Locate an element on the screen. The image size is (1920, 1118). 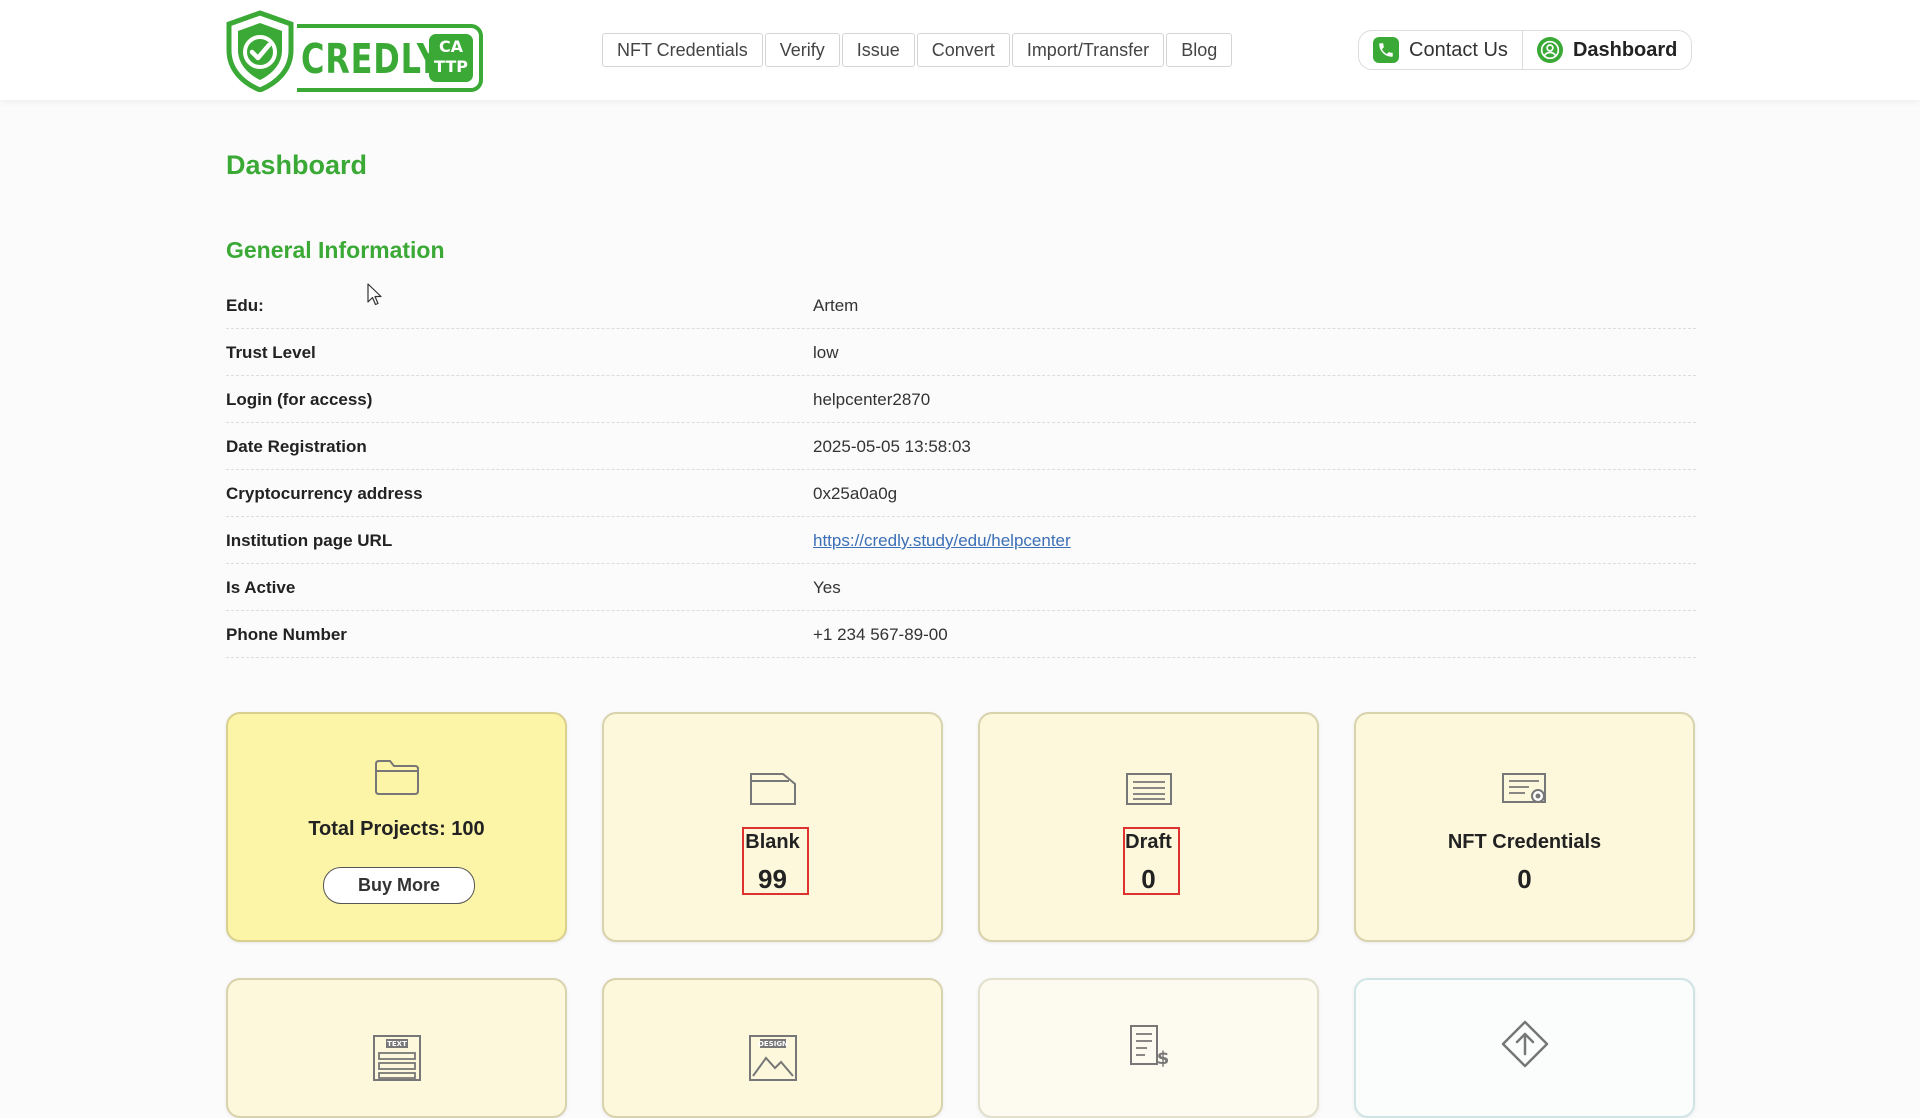
info-label: Login (for access) is located at coordinates (299, 399).